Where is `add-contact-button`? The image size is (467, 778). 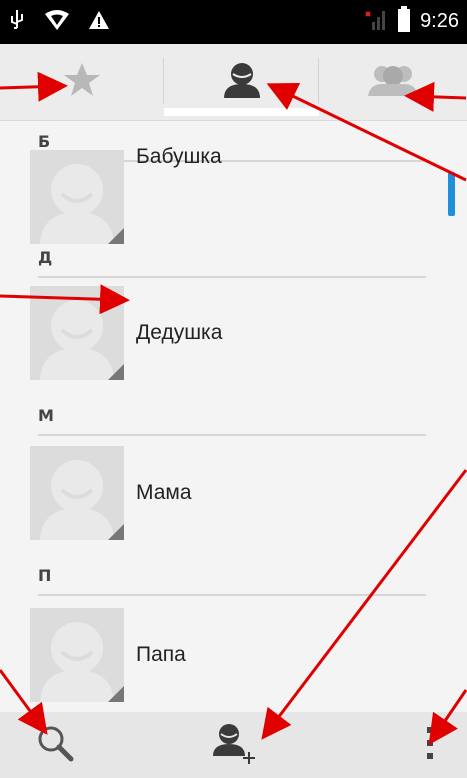
add-contact-button is located at coordinates (235, 745).